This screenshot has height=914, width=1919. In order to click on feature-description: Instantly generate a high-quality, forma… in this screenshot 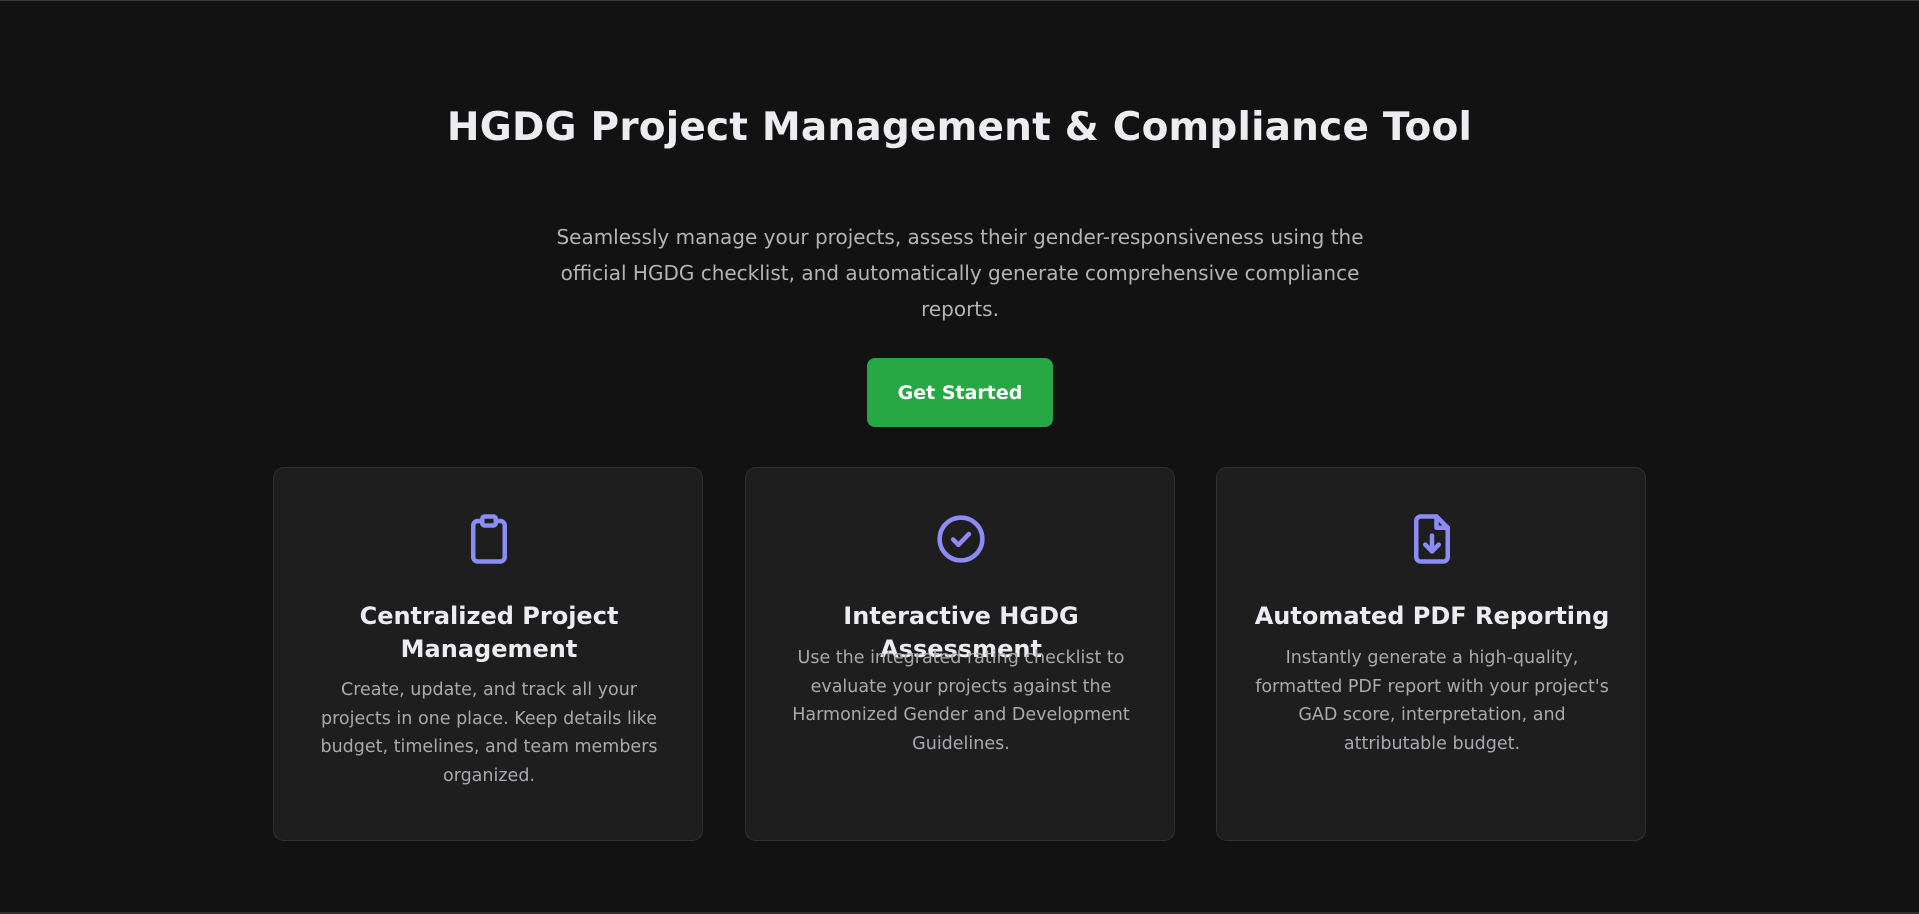, I will do `click(1432, 701)`.